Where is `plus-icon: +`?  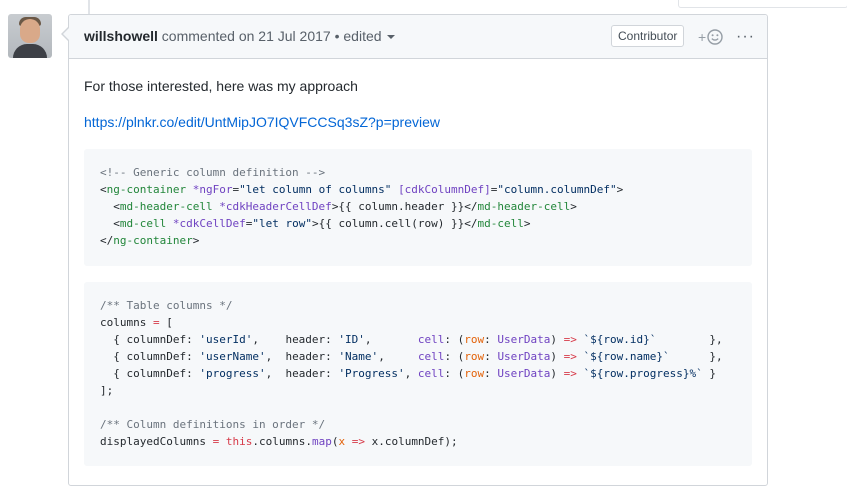
plus-icon: + is located at coordinates (702, 37).